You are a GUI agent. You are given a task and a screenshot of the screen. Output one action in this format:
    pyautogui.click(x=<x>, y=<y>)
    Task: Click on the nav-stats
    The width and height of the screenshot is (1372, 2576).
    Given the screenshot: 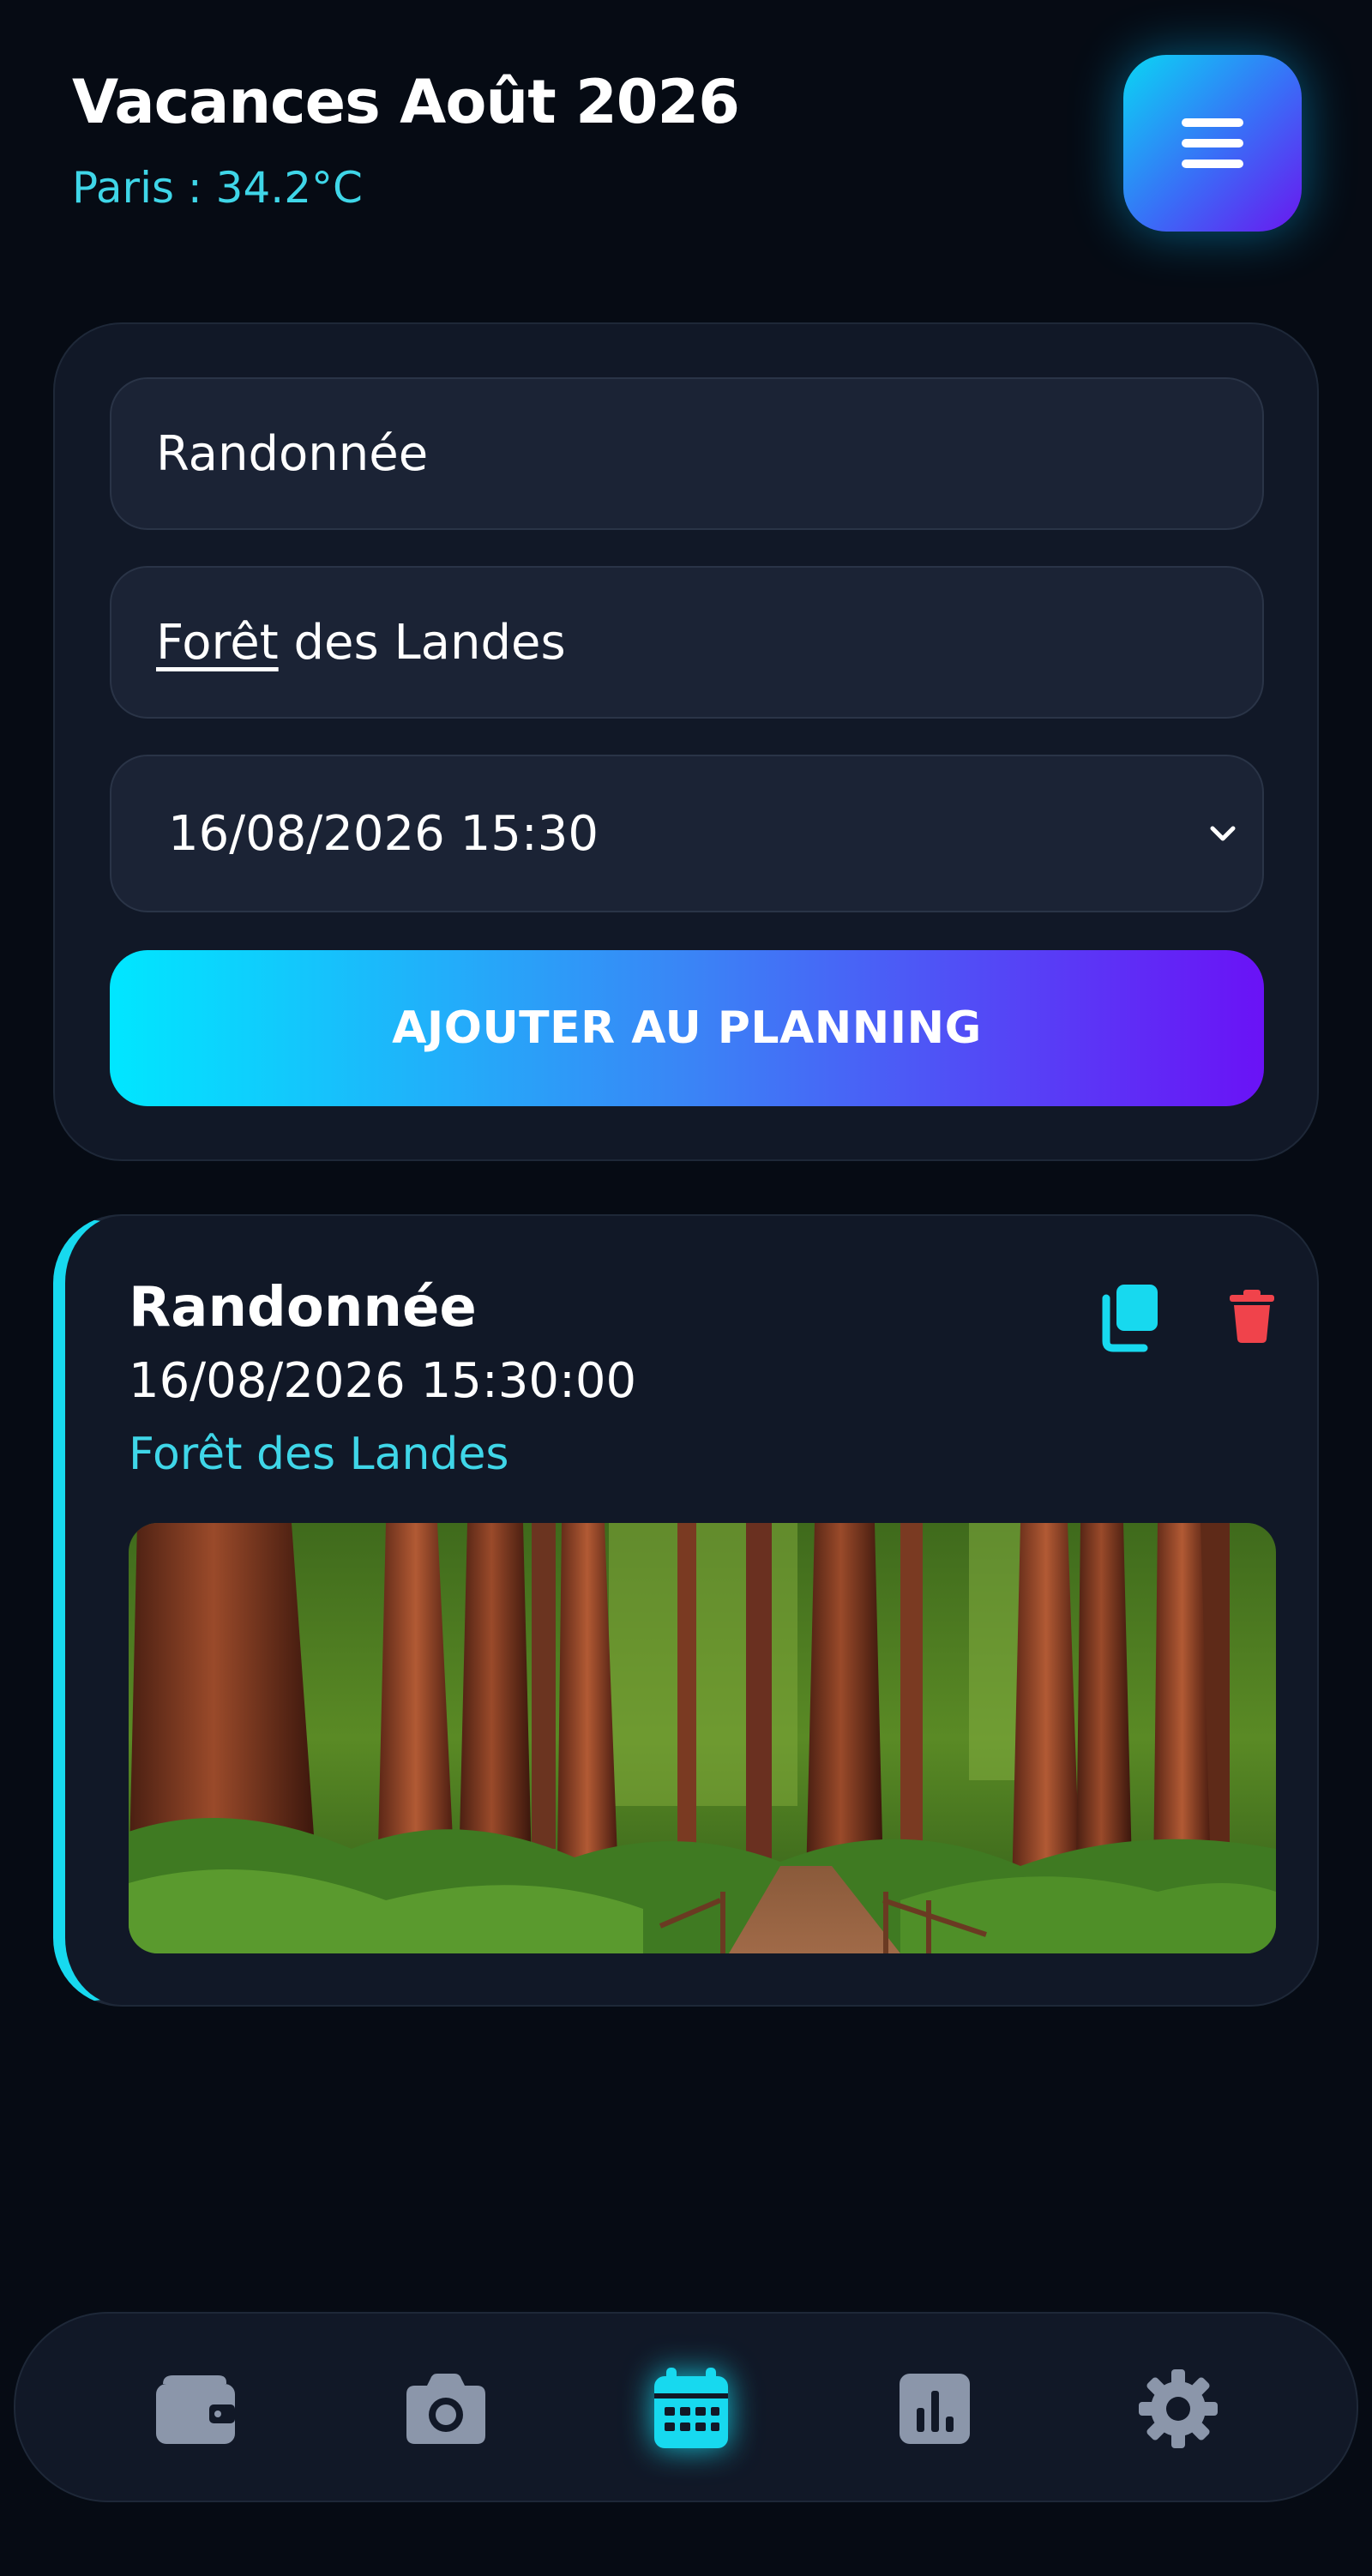 What is the action you would take?
    pyautogui.click(x=935, y=2409)
    